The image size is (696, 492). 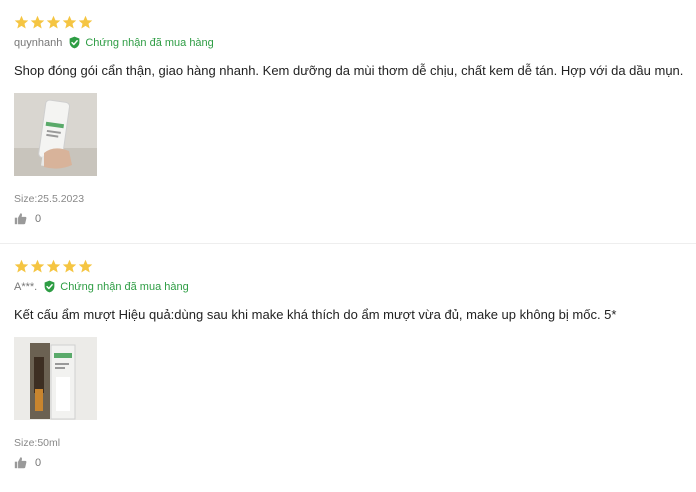 What do you see at coordinates (26, 286) in the screenshot?
I see `reviewer-name: A***.` at bounding box center [26, 286].